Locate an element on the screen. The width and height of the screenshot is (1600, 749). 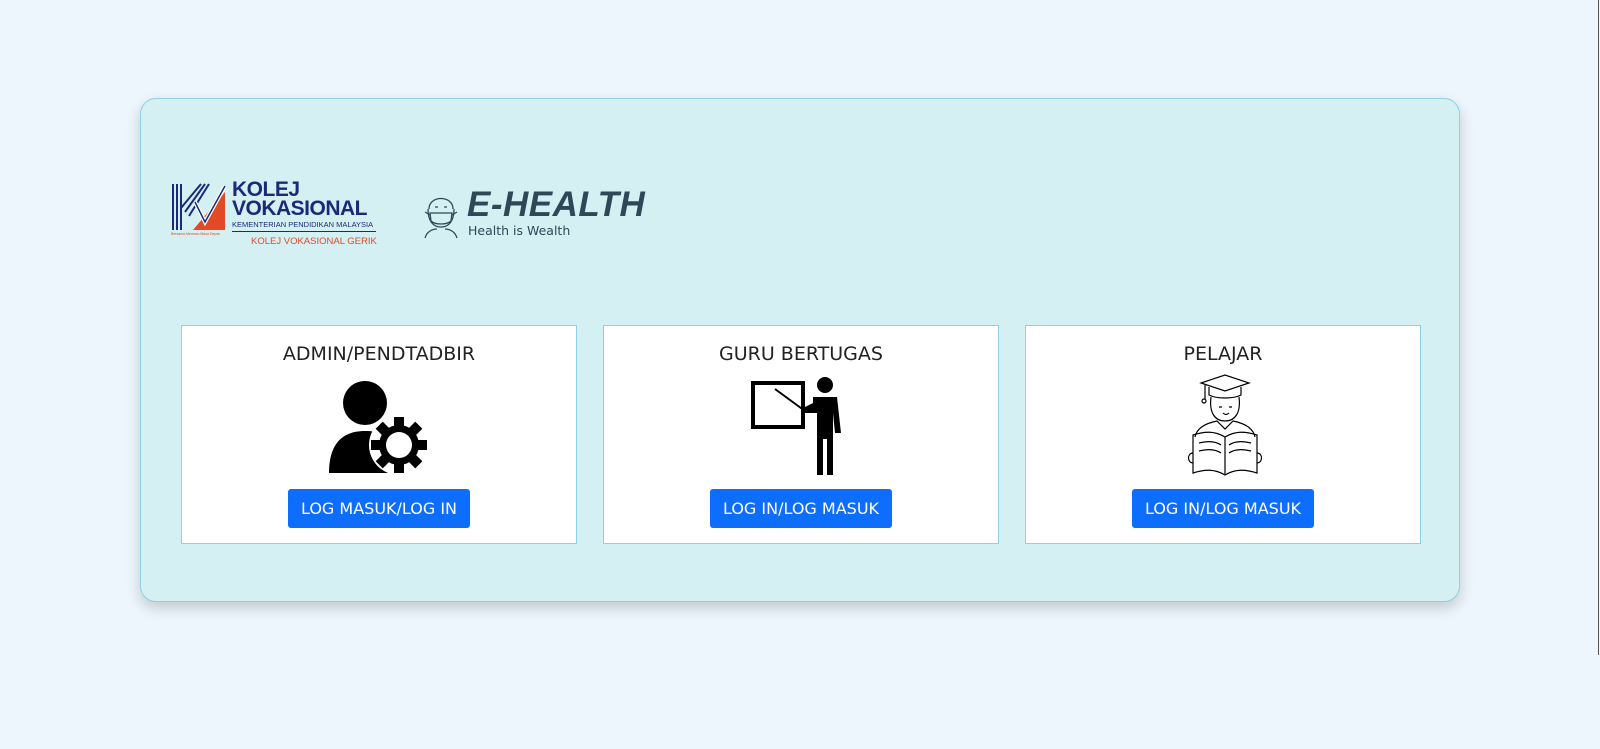
admin-card: ADMIN/PENDTADBIR LOG MASUK/LOG IN is located at coordinates (379, 434).